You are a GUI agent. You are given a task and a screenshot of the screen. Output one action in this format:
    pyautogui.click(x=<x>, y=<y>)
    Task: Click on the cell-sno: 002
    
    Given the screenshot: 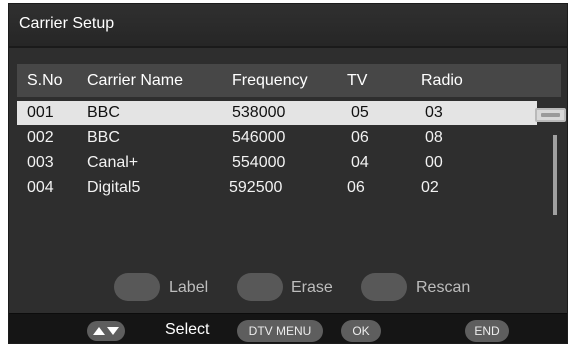 What is the action you would take?
    pyautogui.click(x=40, y=137)
    